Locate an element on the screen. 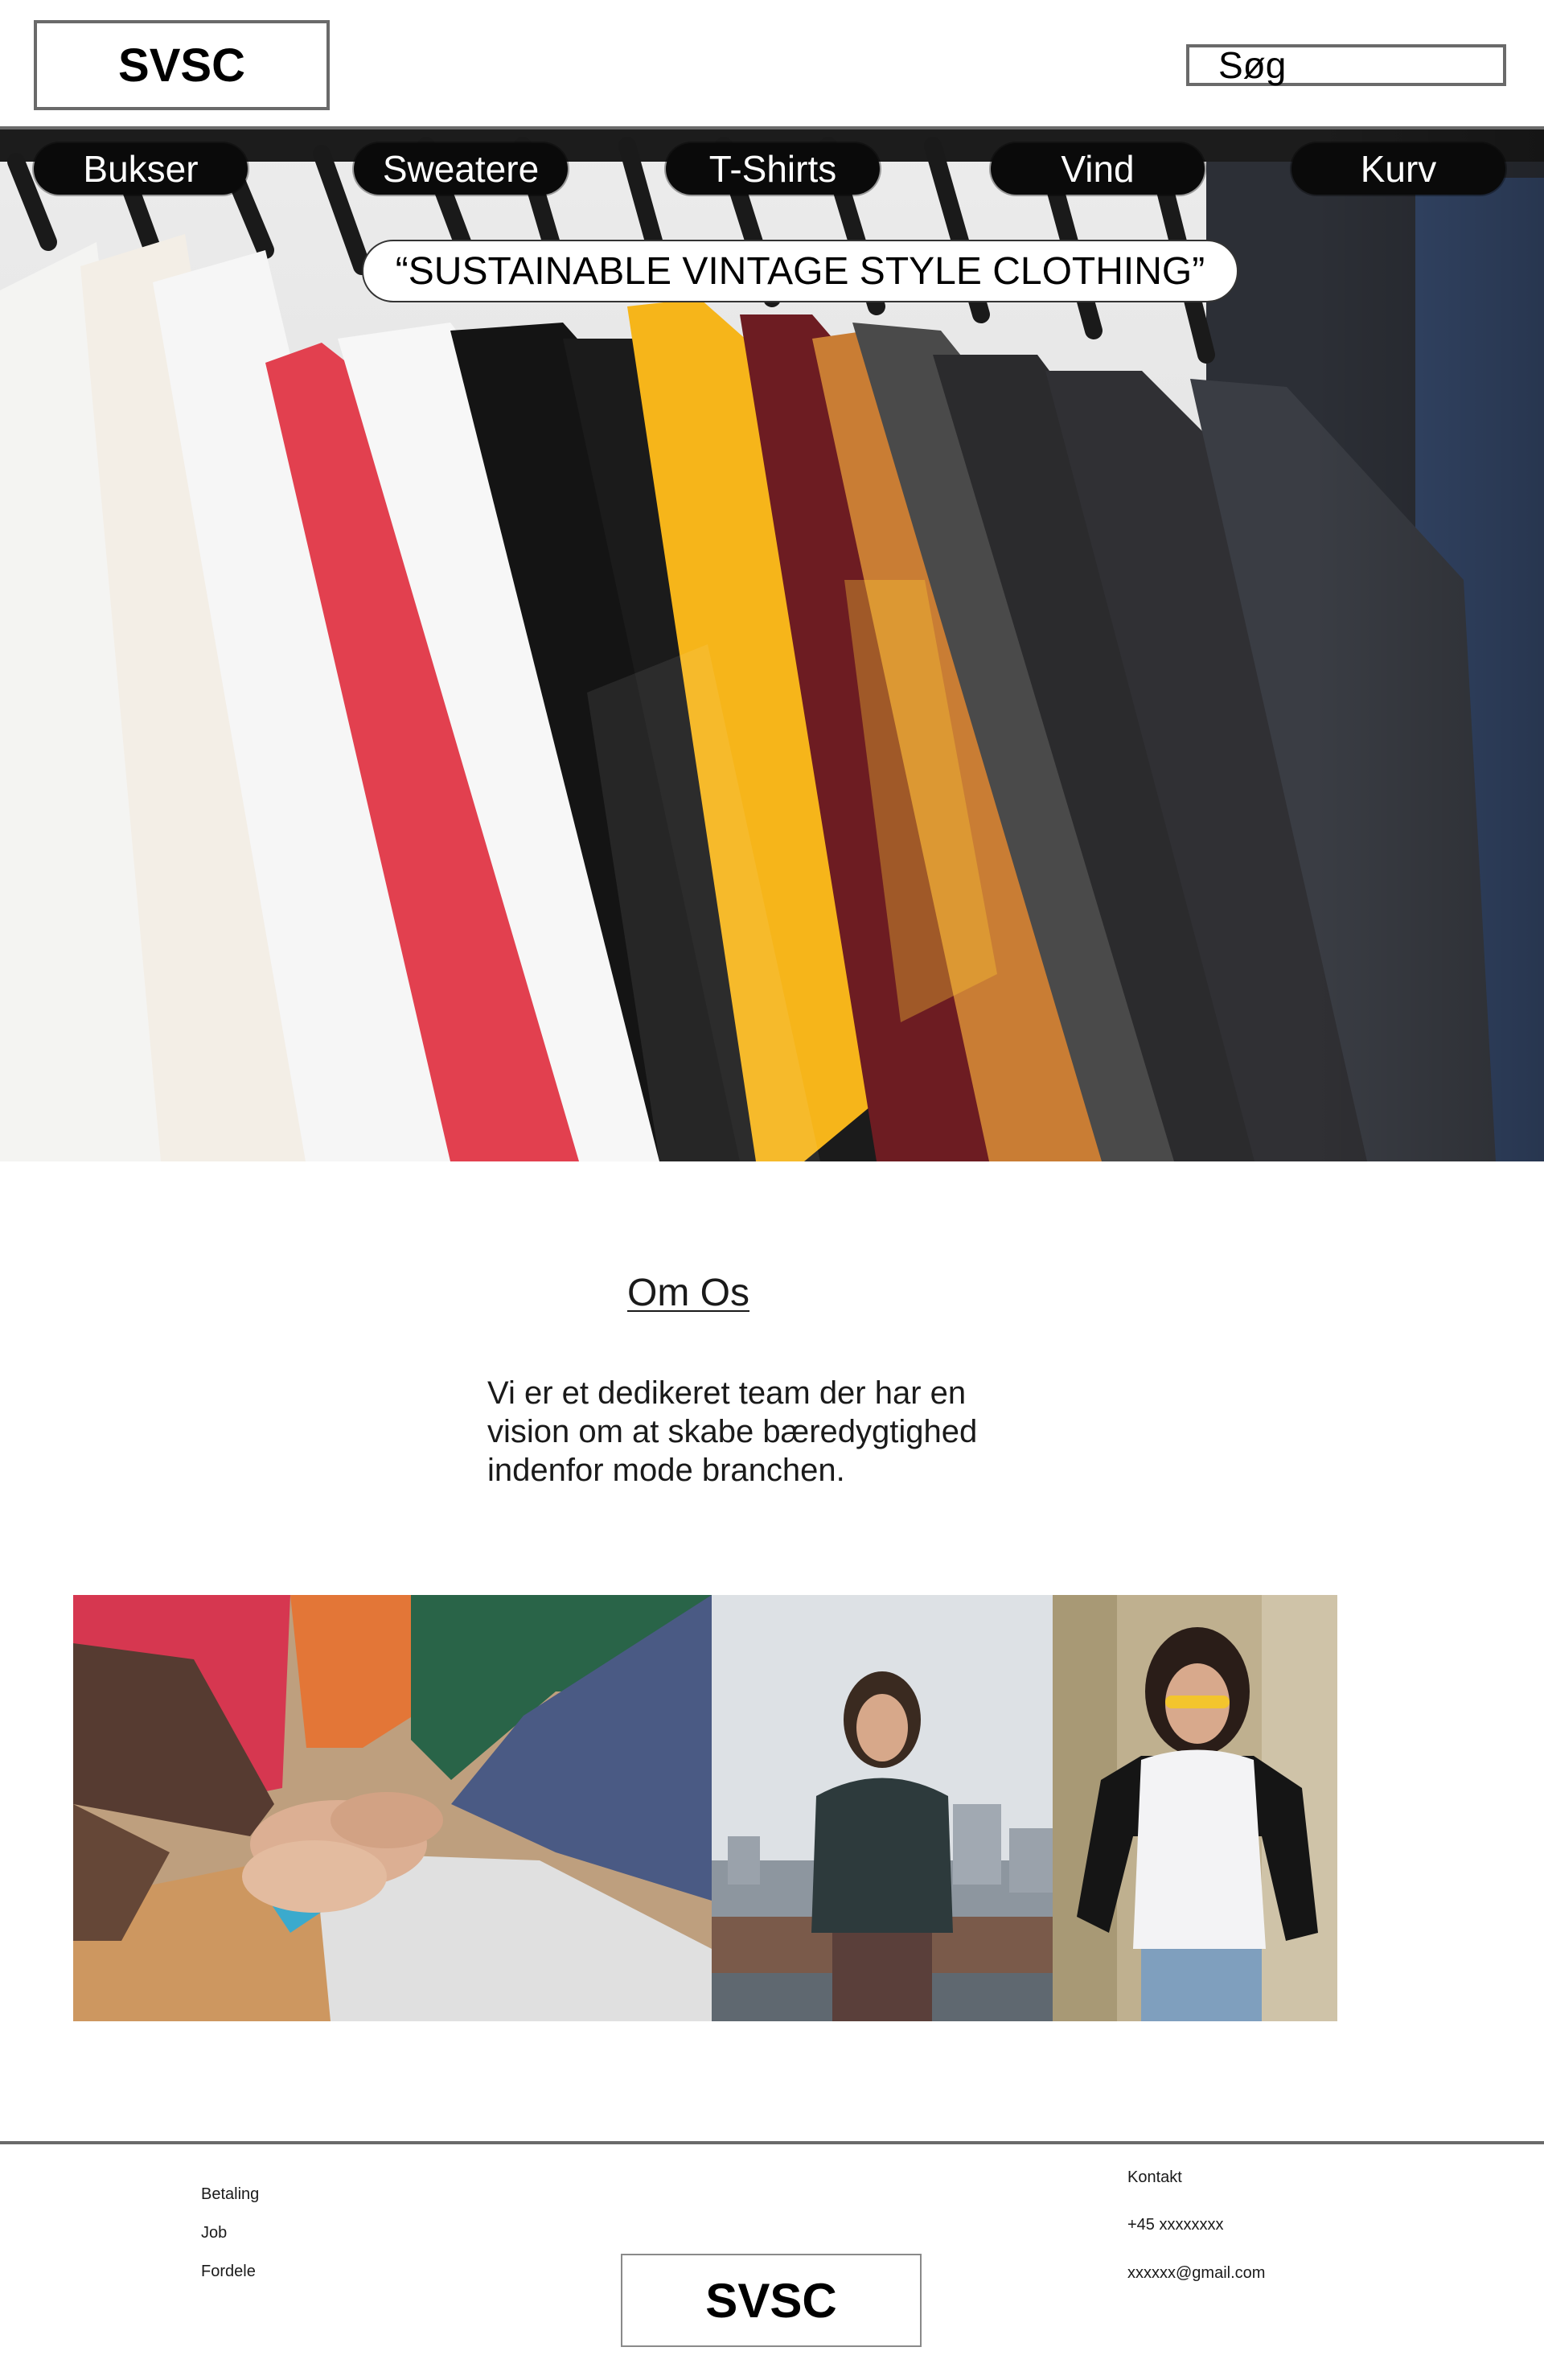  contact-title: Kontakt is located at coordinates (1154, 2177).